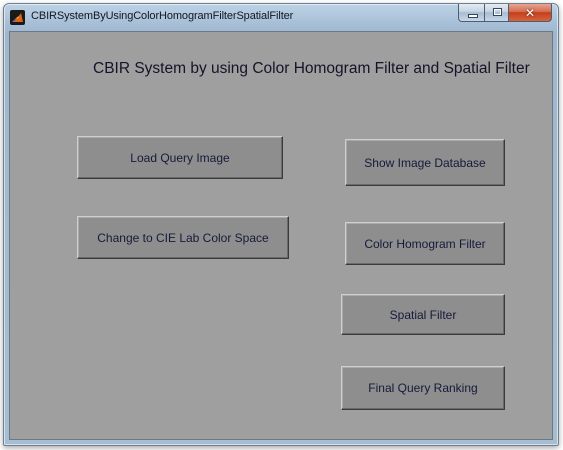 This screenshot has height=450, width=563. I want to click on maximize-icon, so click(497, 12).